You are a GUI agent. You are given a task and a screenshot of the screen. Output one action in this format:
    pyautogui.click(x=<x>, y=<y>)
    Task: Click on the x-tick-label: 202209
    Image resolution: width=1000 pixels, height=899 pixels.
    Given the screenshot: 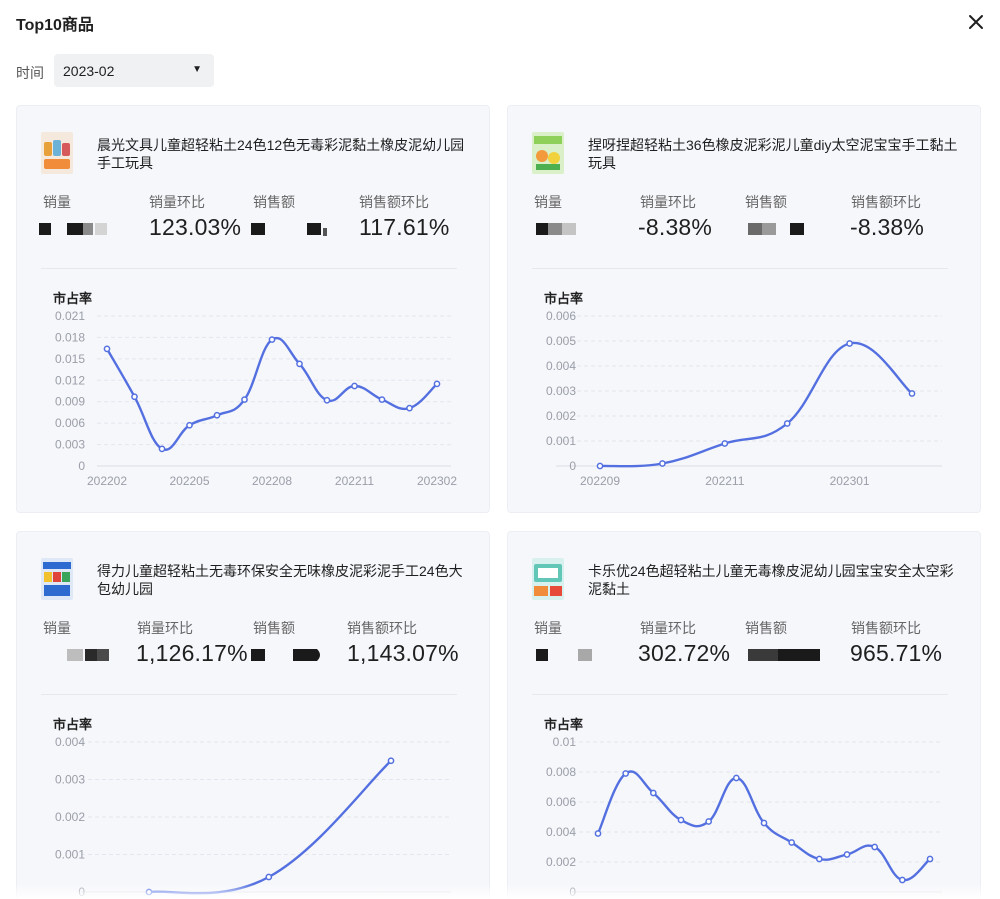 What is the action you would take?
    pyautogui.click(x=600, y=481)
    